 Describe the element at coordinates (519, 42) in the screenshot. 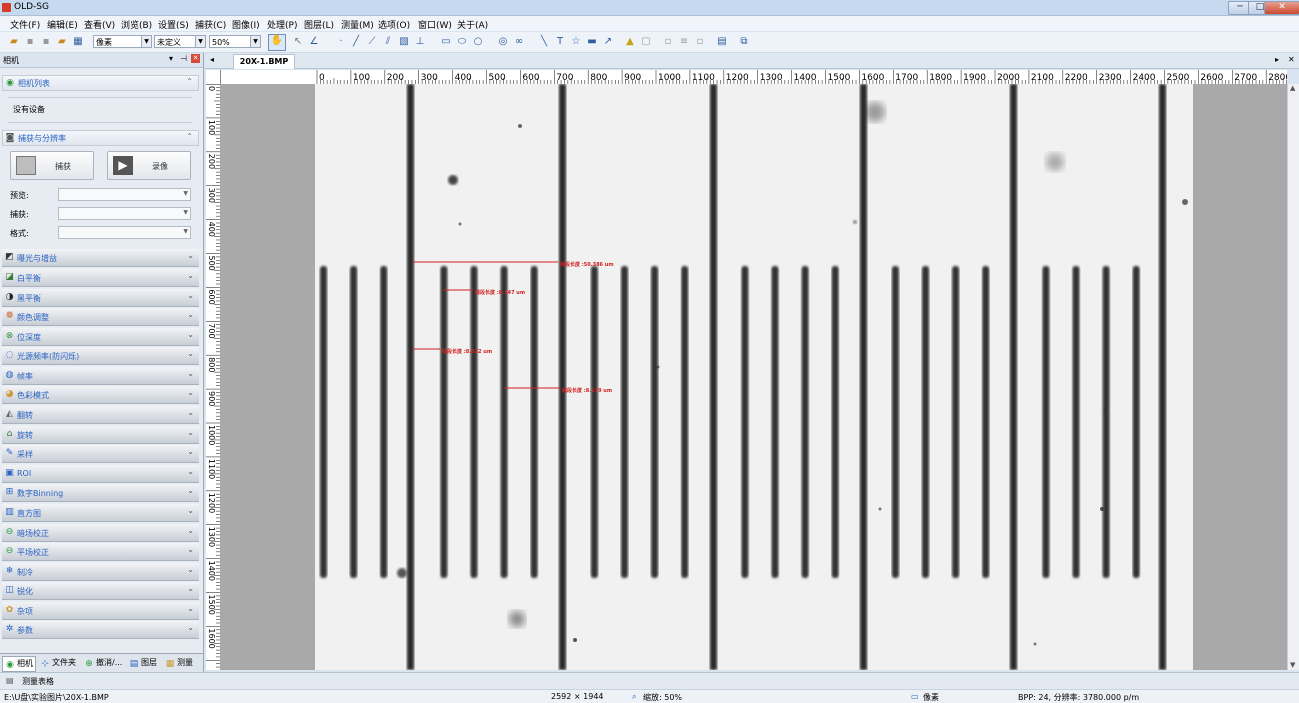

I see `link-icon: ∞` at that location.